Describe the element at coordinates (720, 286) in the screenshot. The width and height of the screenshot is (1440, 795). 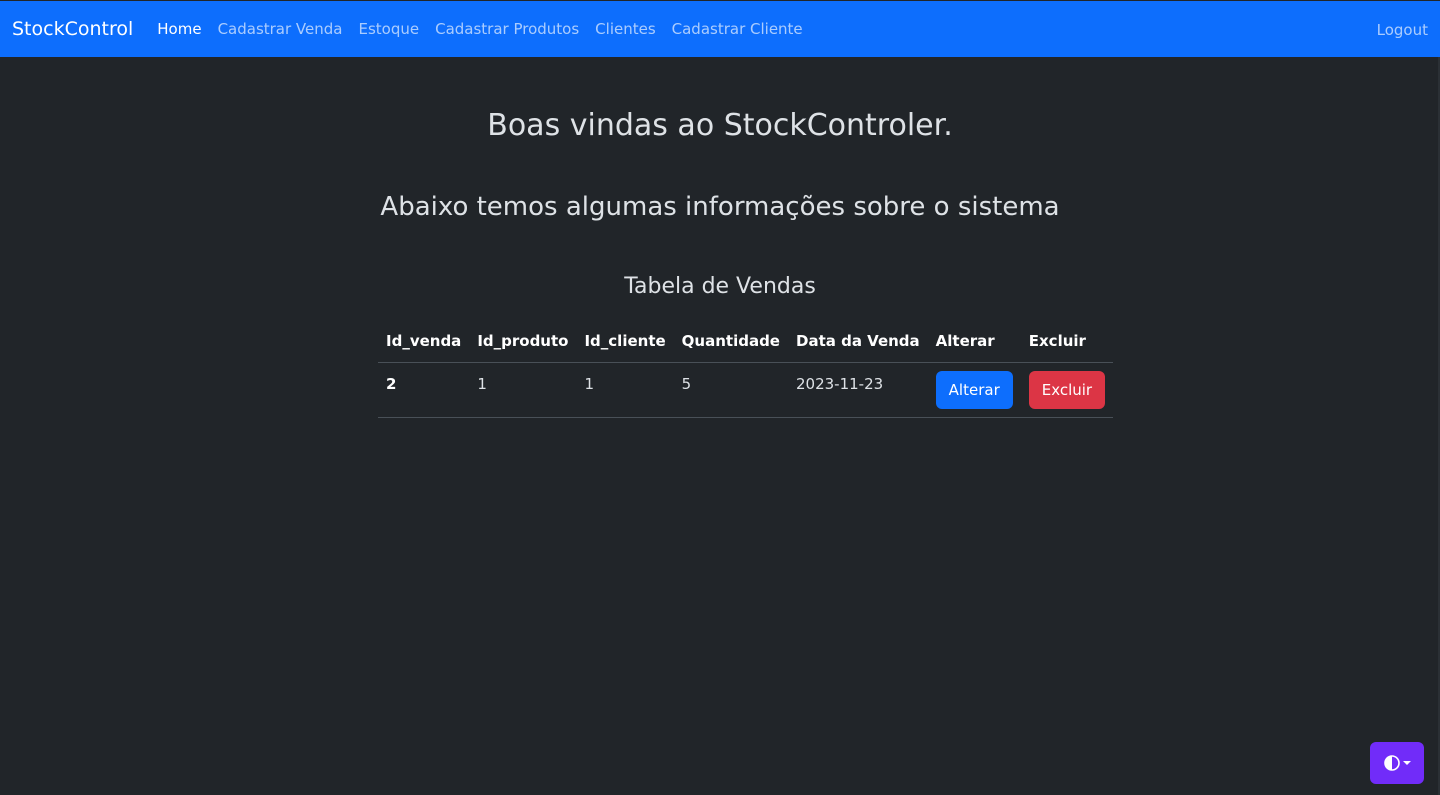
I see `sales-table-title: Tabela de Vendas` at that location.